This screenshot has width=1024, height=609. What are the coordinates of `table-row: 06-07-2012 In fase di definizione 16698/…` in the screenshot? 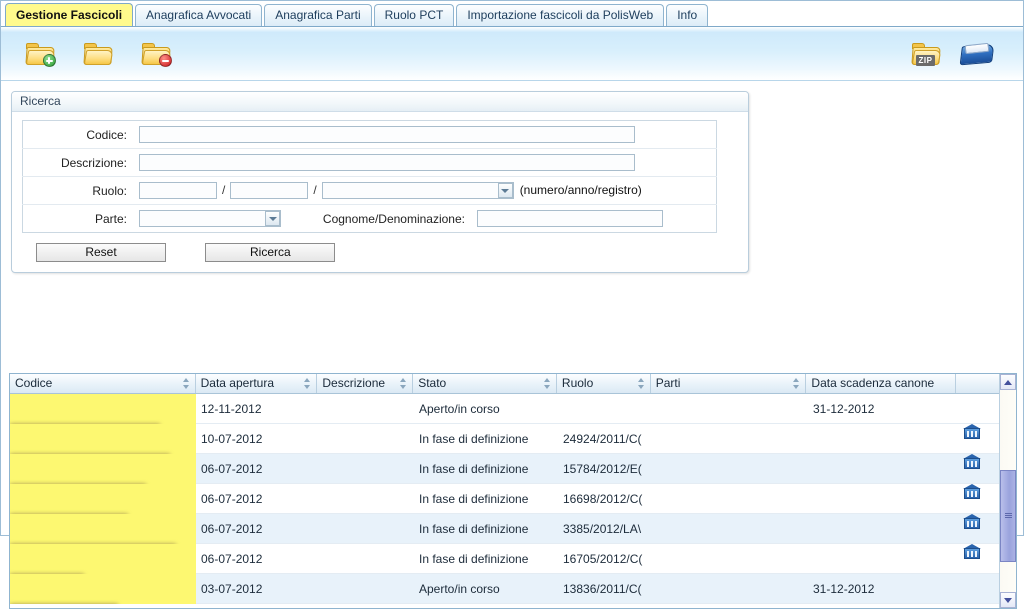 It's located at (513, 498).